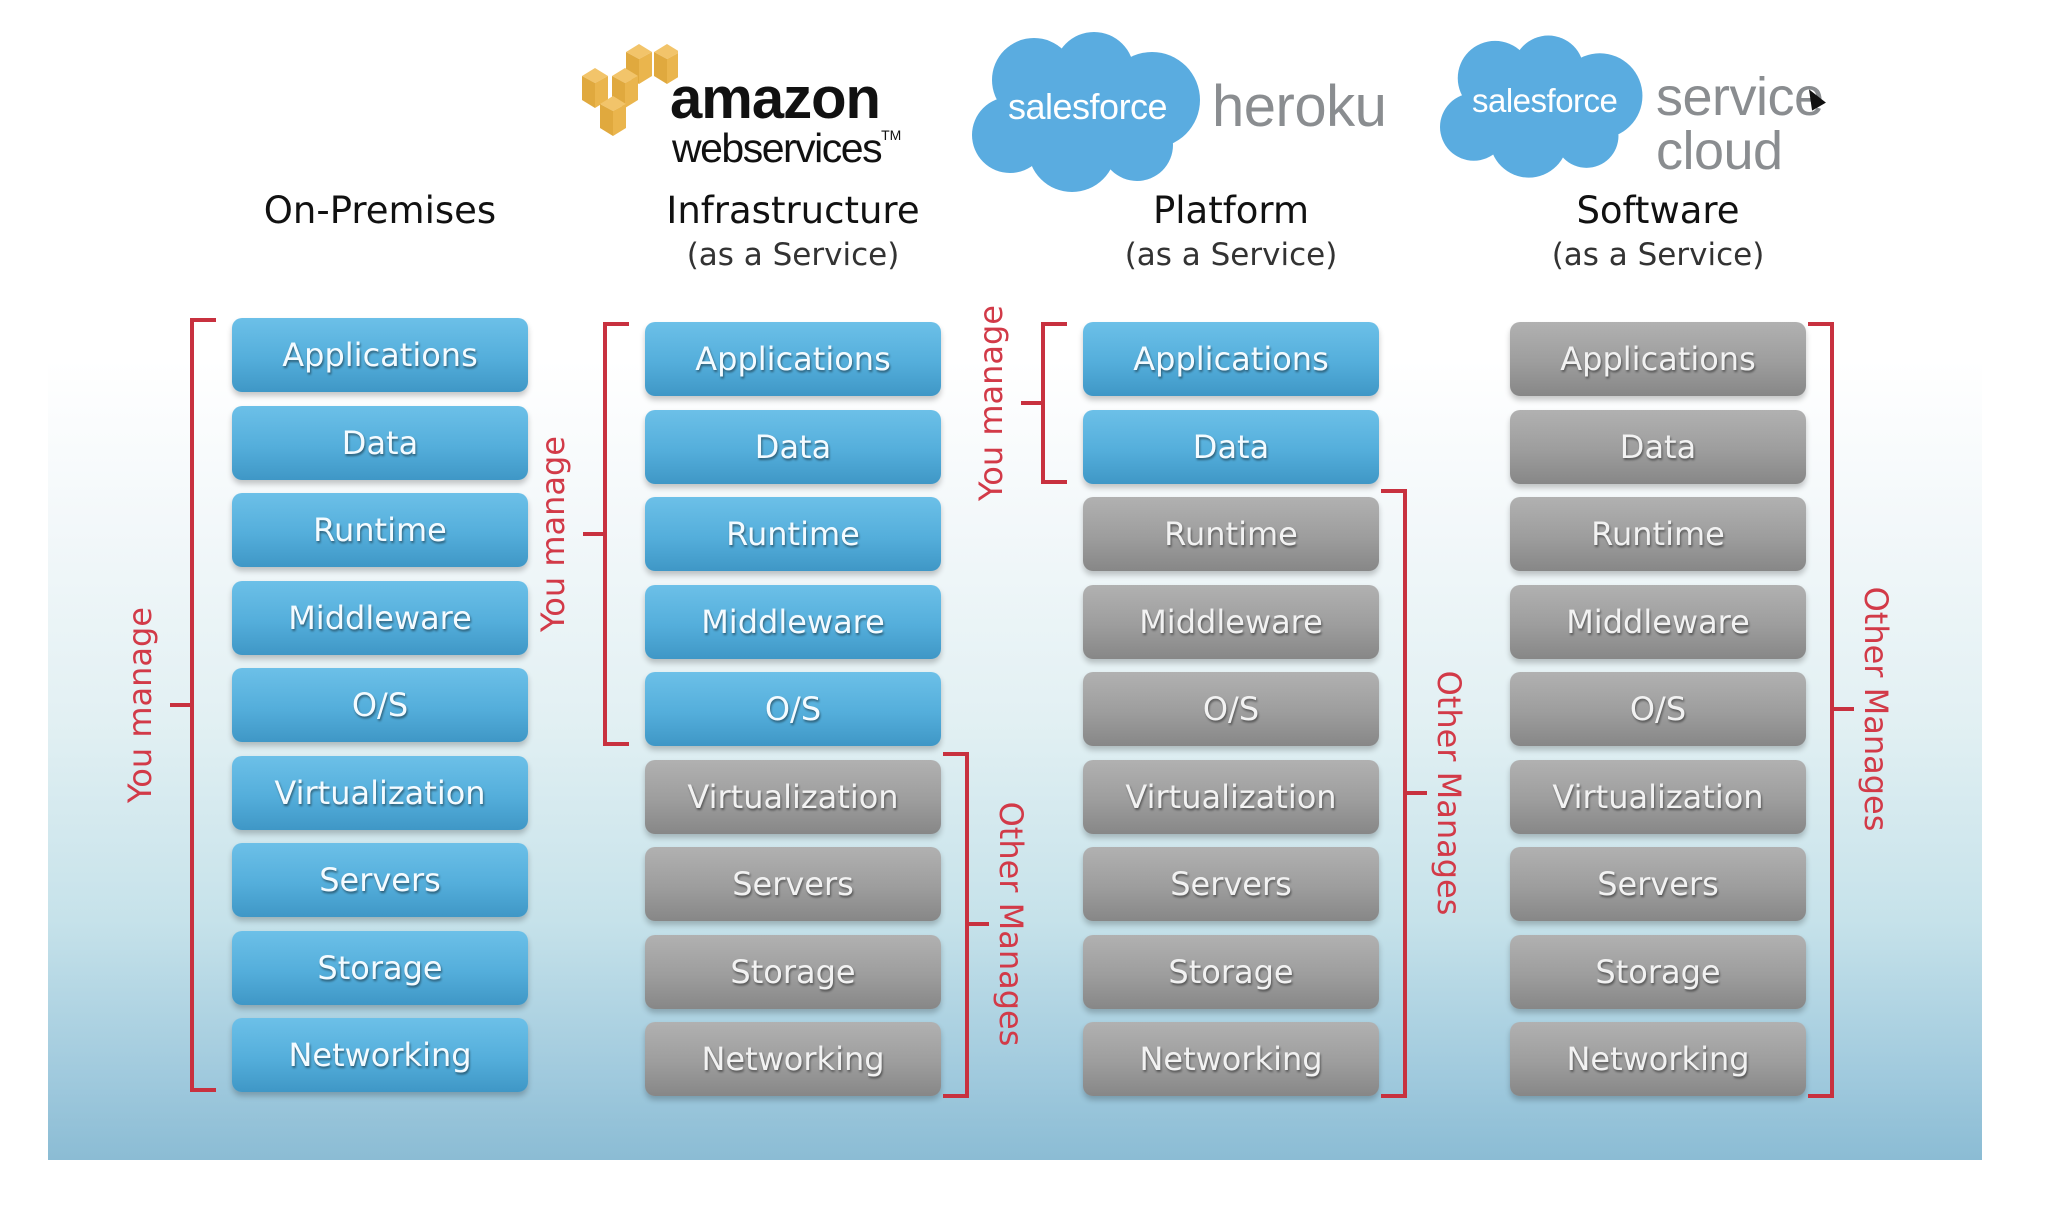 The image size is (2048, 1213). I want to click on heroku-wordmark: heroku, so click(1299, 106).